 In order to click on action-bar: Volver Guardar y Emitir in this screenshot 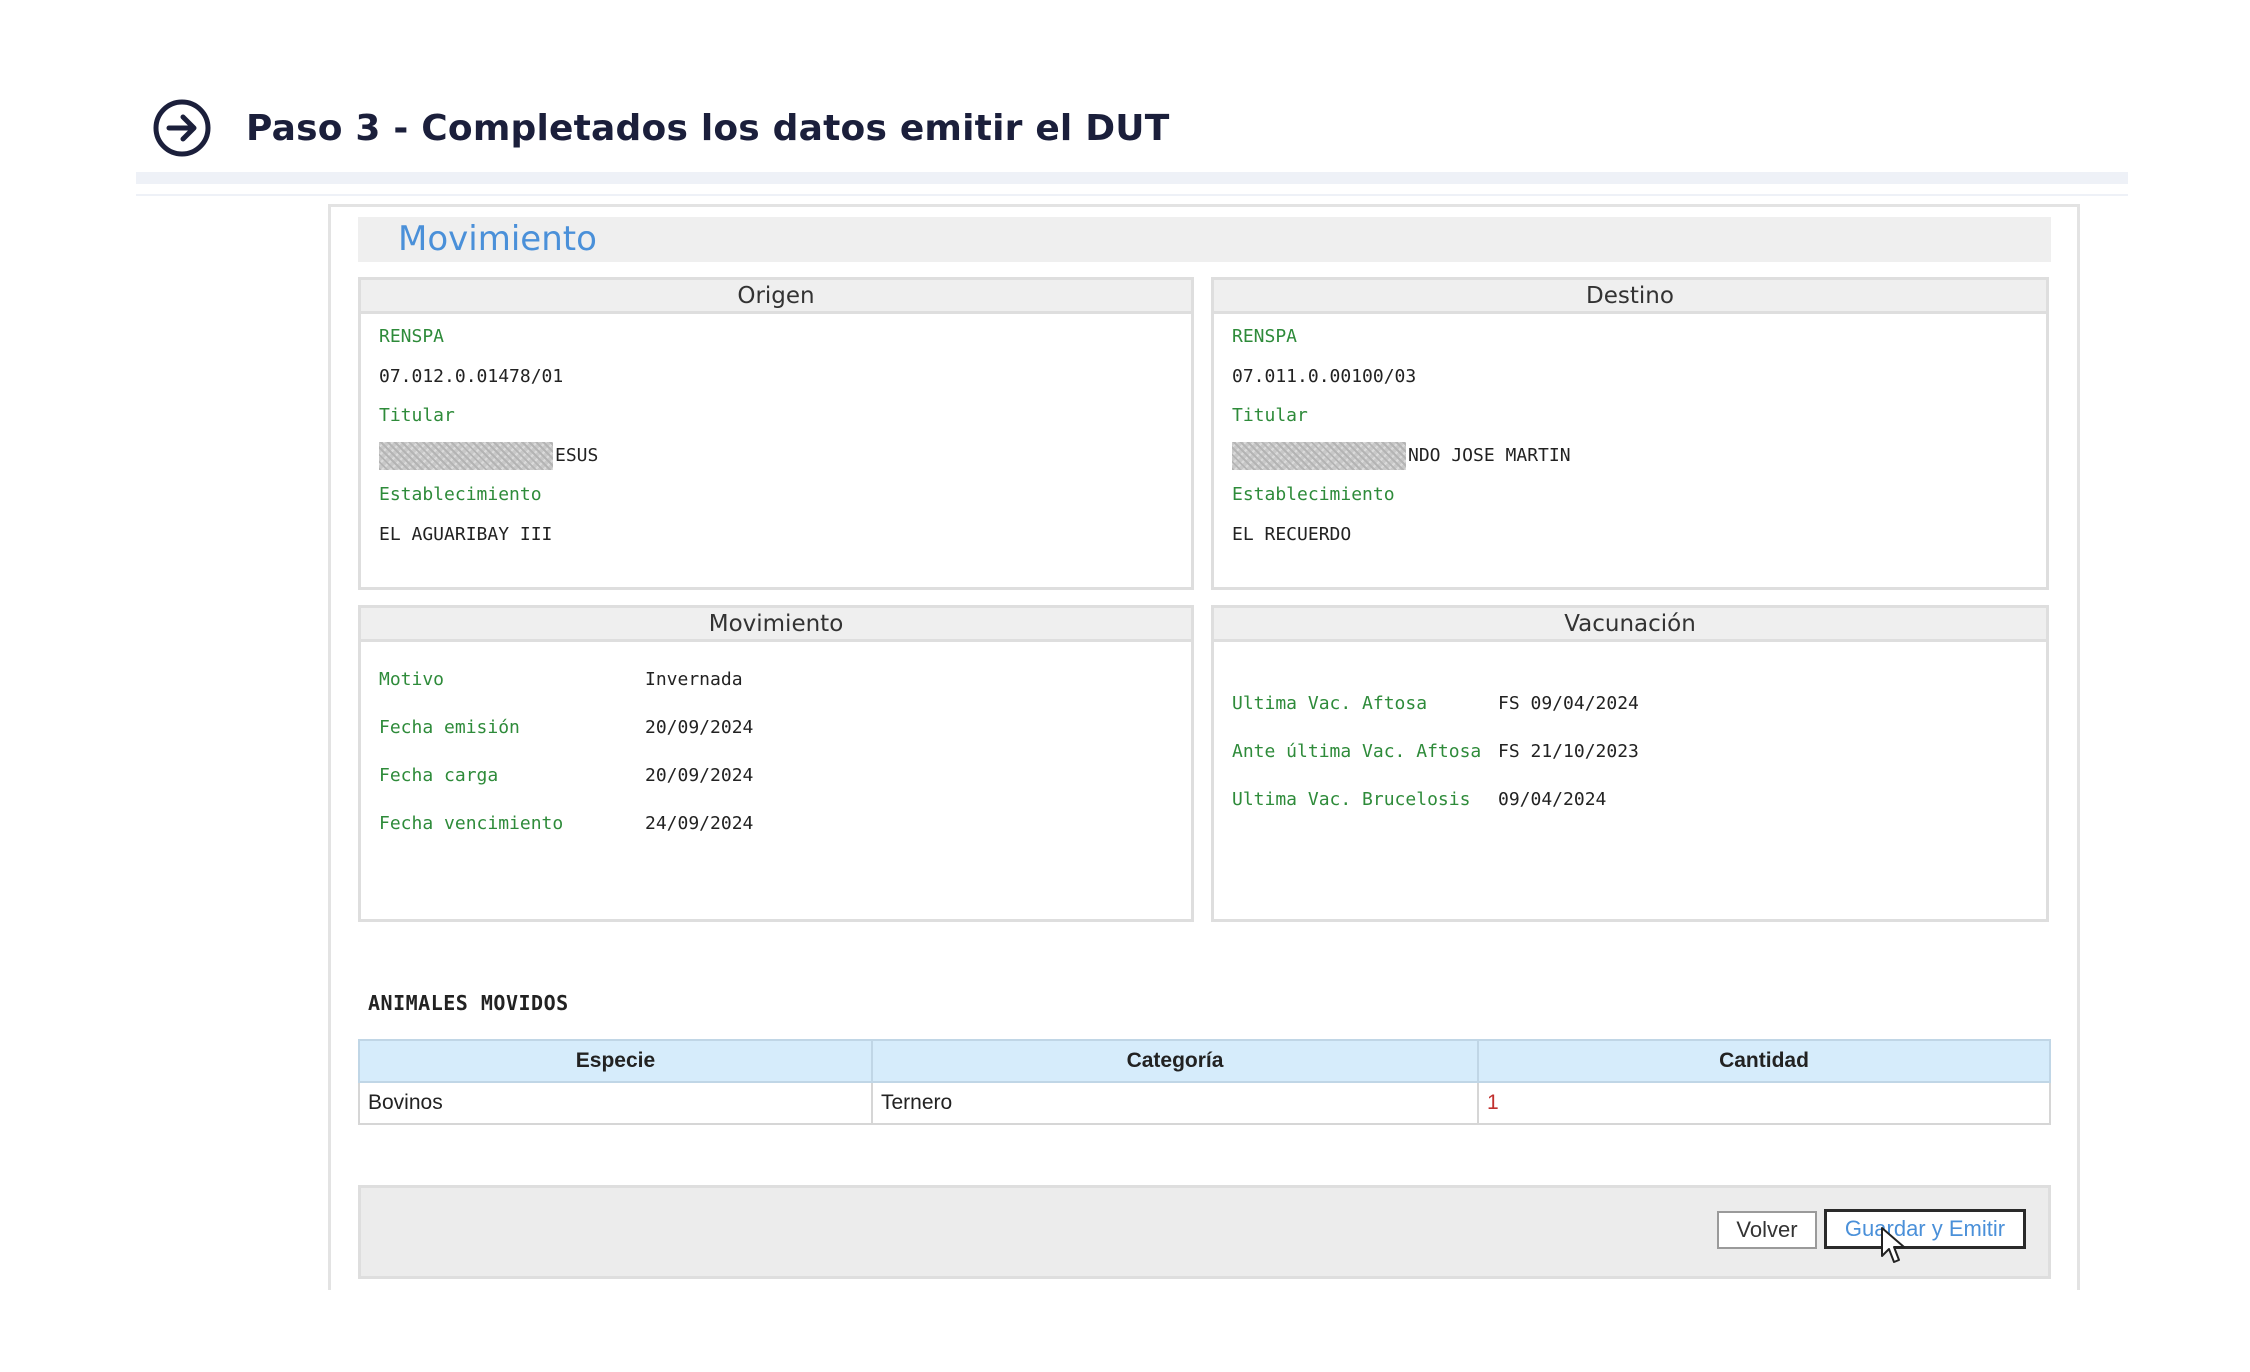, I will do `click(1204, 1232)`.